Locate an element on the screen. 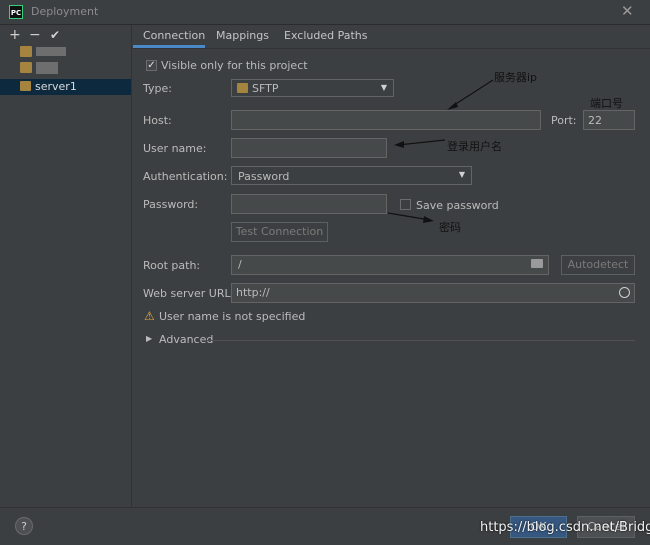 The width and height of the screenshot is (650, 545). annotation-port: 端口号 is located at coordinates (606, 103).